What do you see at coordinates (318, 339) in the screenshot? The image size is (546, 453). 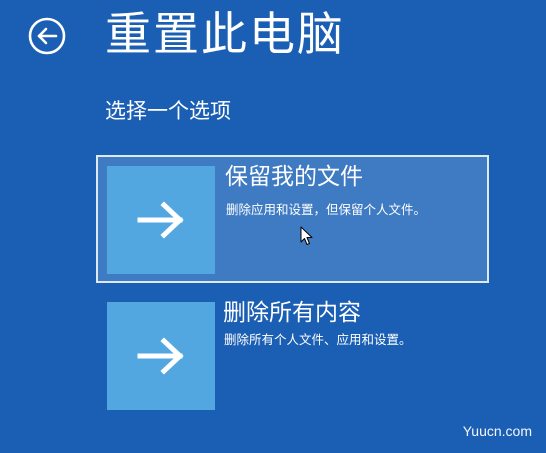 I see `option-description: 删除所有个人文件、应用和设置。` at bounding box center [318, 339].